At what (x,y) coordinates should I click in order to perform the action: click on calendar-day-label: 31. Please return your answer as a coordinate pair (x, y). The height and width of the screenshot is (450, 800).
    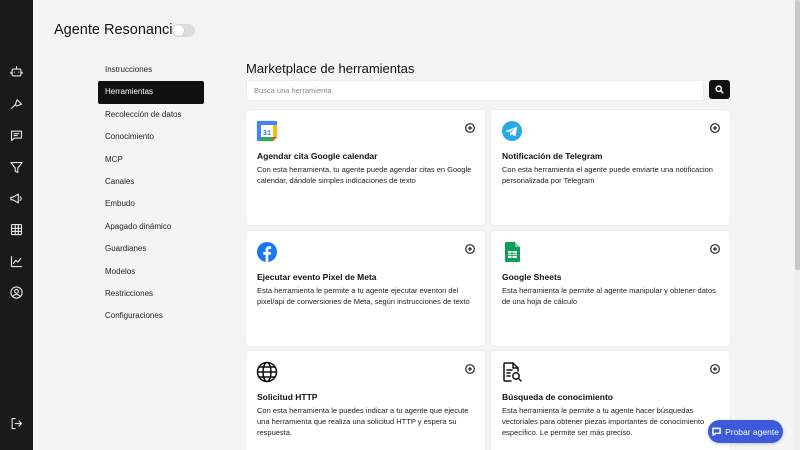
    Looking at the image, I should click on (267, 132).